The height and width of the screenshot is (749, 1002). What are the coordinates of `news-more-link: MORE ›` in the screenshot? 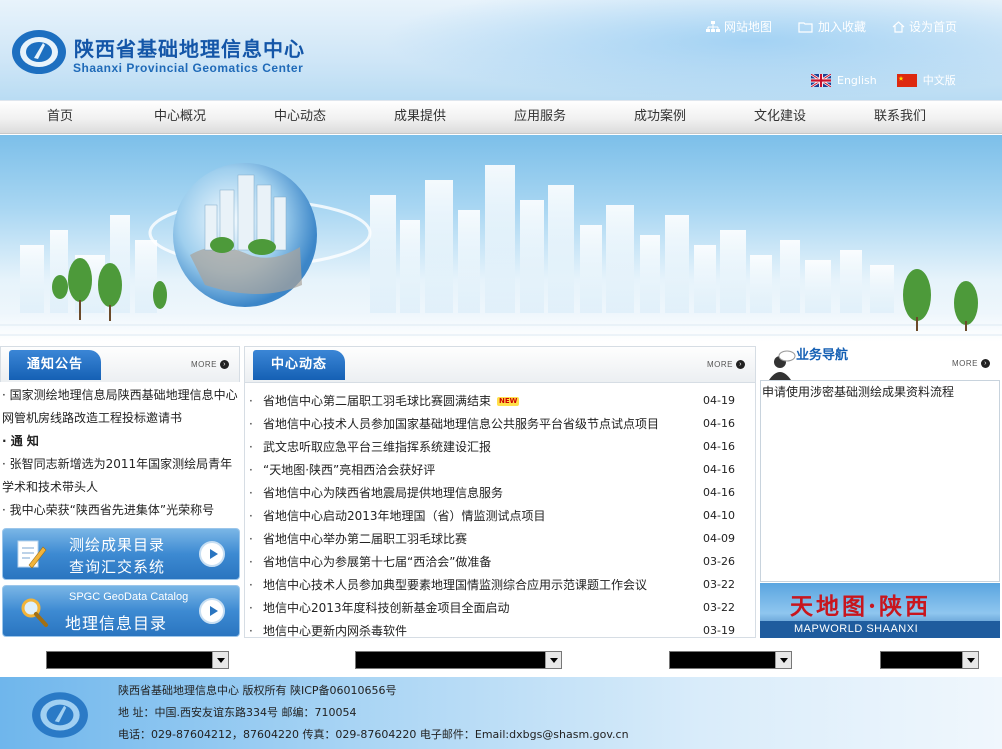 It's located at (726, 364).